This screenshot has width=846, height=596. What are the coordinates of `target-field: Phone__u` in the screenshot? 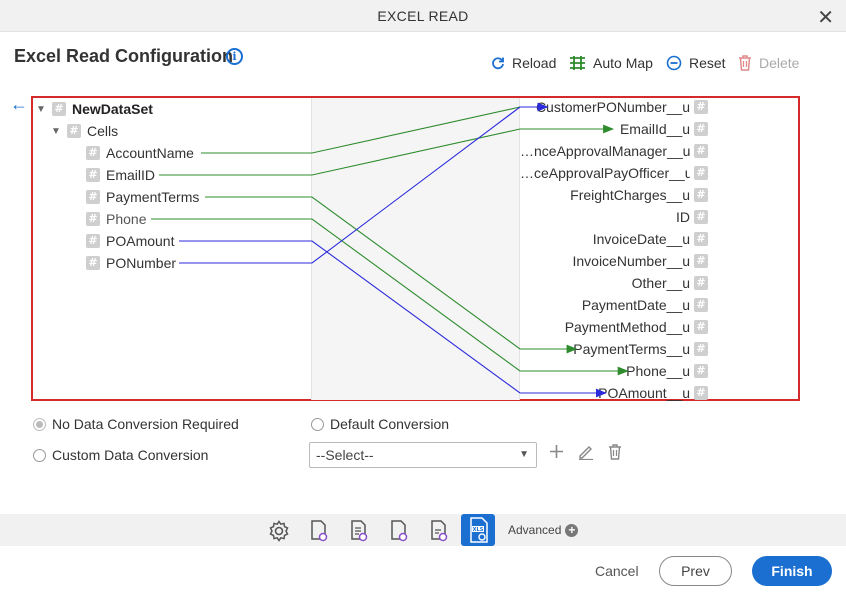 It's located at (605, 372).